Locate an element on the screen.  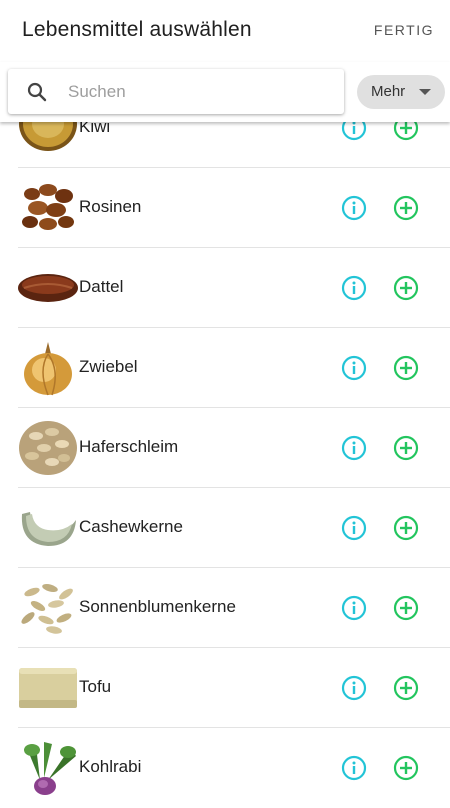
cashew-image is located at coordinates (48, 529).